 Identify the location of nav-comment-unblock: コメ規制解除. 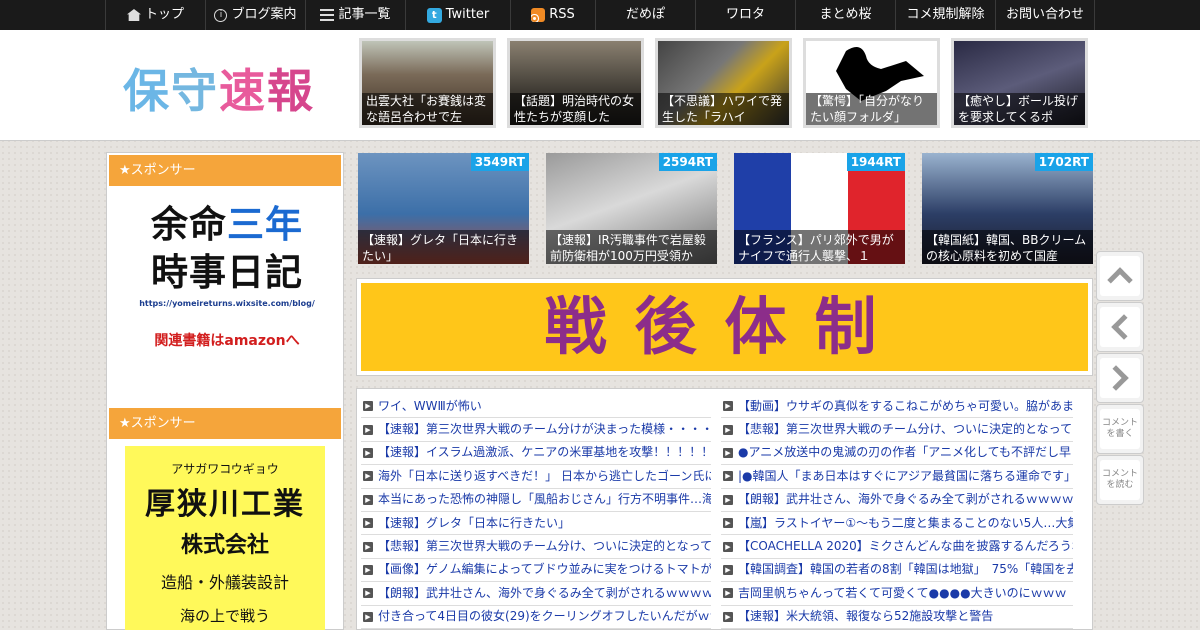
(945, 15).